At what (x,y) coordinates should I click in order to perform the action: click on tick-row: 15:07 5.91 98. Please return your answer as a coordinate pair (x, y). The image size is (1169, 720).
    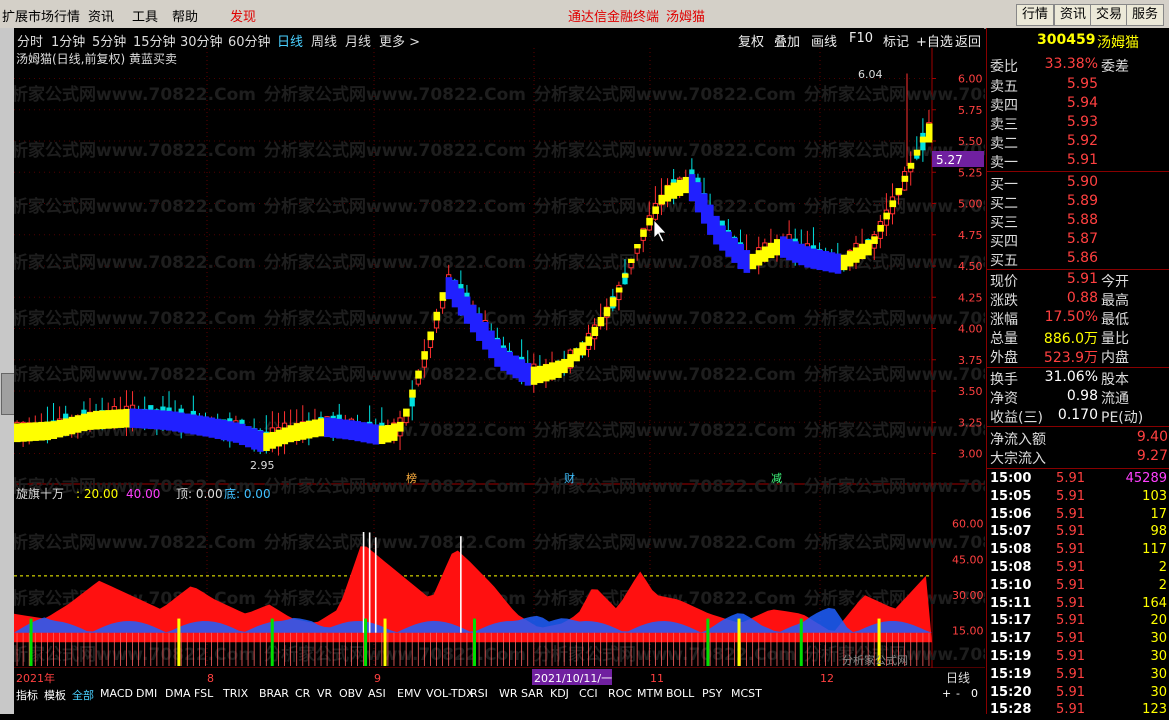
    Looking at the image, I should click on (1078, 533).